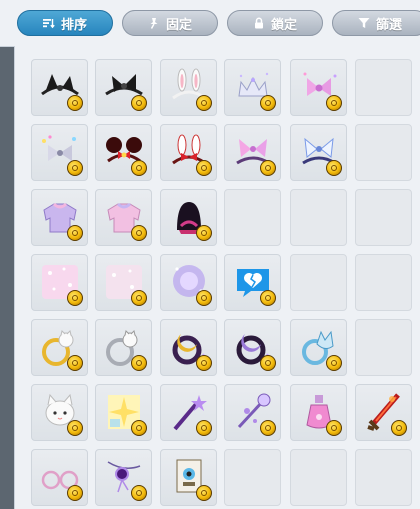  I want to click on sort-button-label: 排序, so click(73, 25).